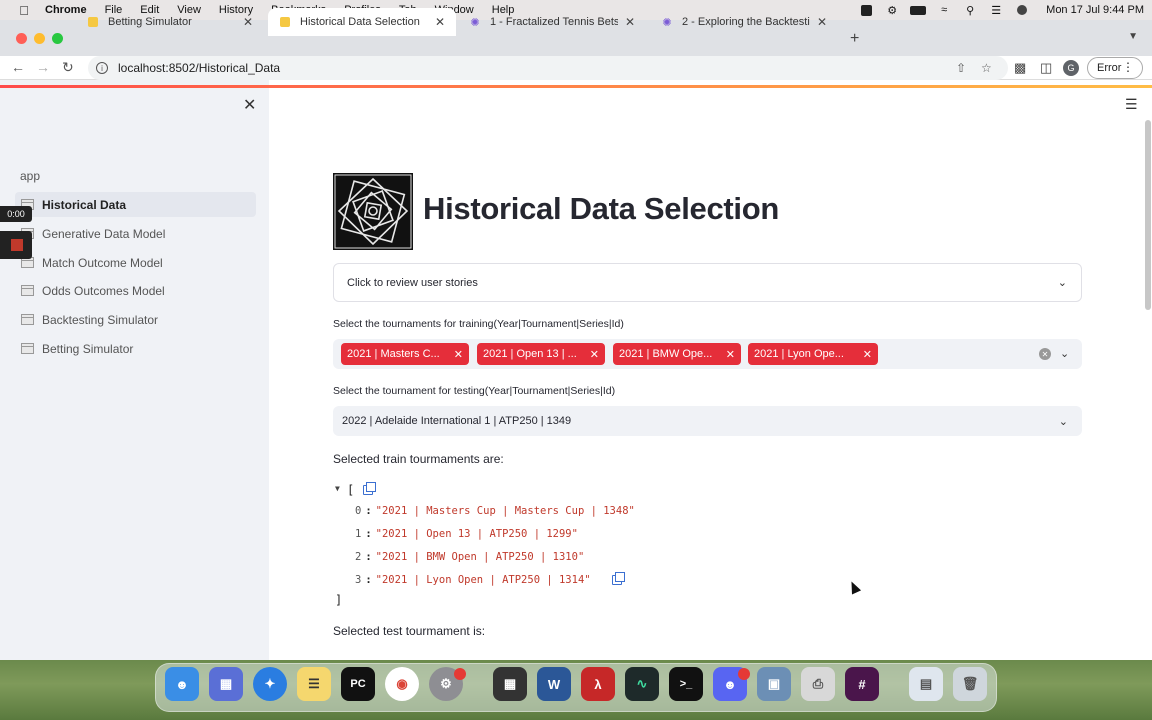 This screenshot has width=1152, height=720. Describe the element at coordinates (182, 684) in the screenshot. I see `finder-icon: ☻` at that location.